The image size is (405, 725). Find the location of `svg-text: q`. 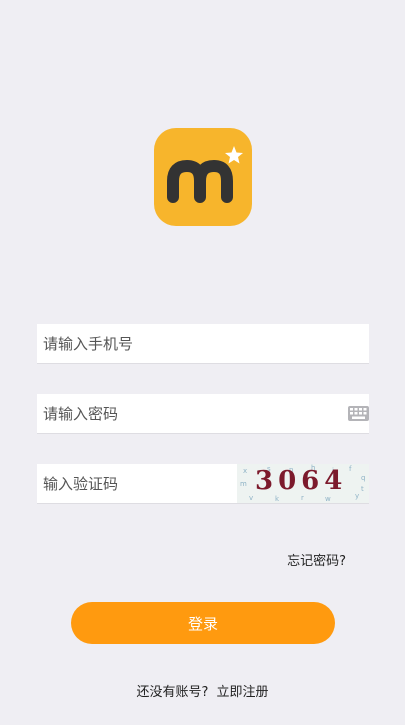

svg-text: q is located at coordinates (363, 478).